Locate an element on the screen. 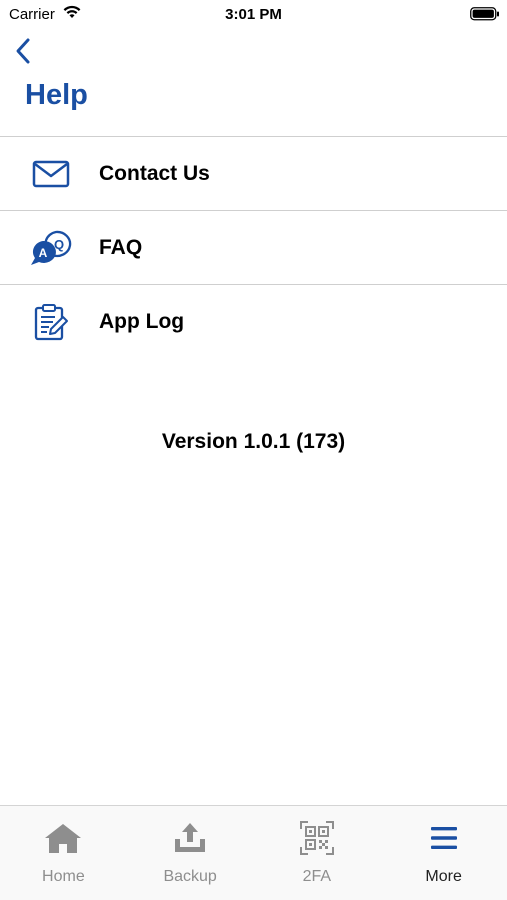  status-time: 3:01 PM is located at coordinates (253, 14).